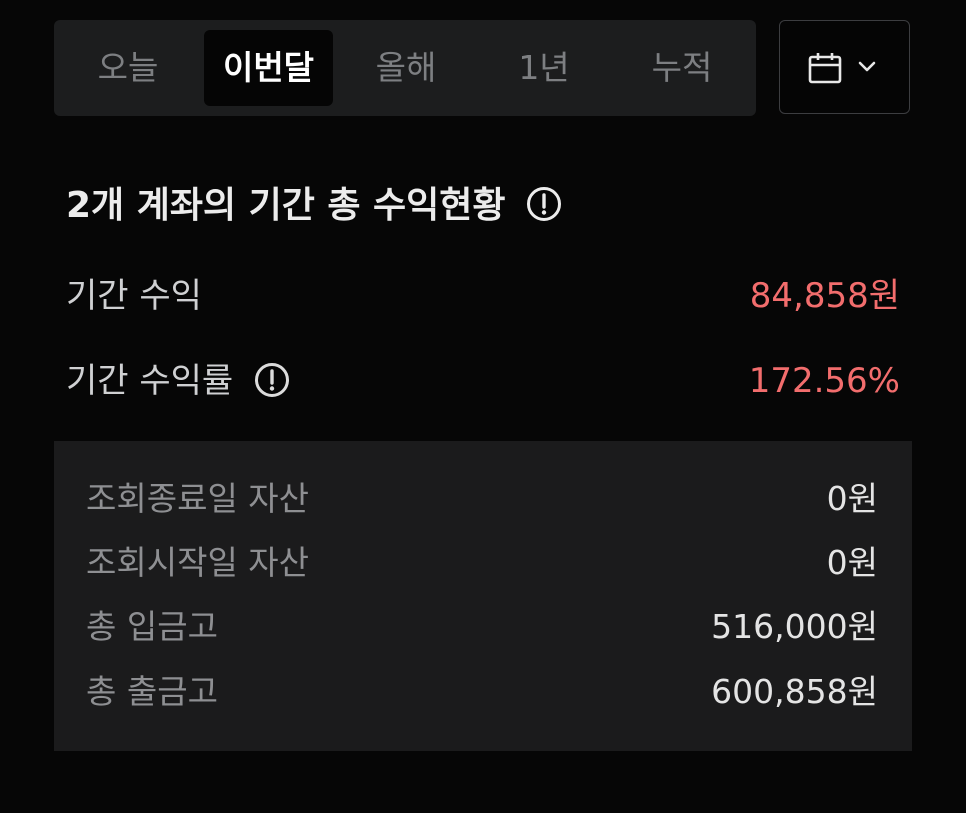 The image size is (966, 813). I want to click on tab-cumulative: 누적, so click(682, 68).